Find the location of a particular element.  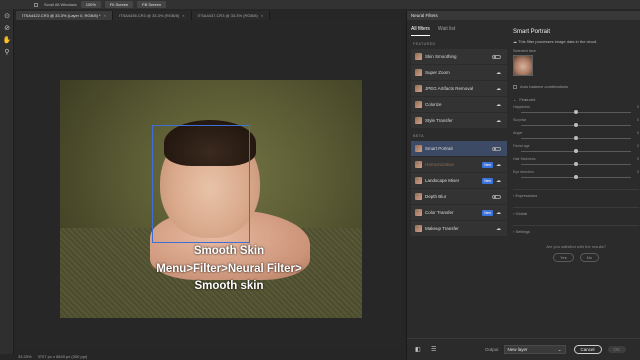

featured-section-label: FEATURED is located at coordinates (424, 44).